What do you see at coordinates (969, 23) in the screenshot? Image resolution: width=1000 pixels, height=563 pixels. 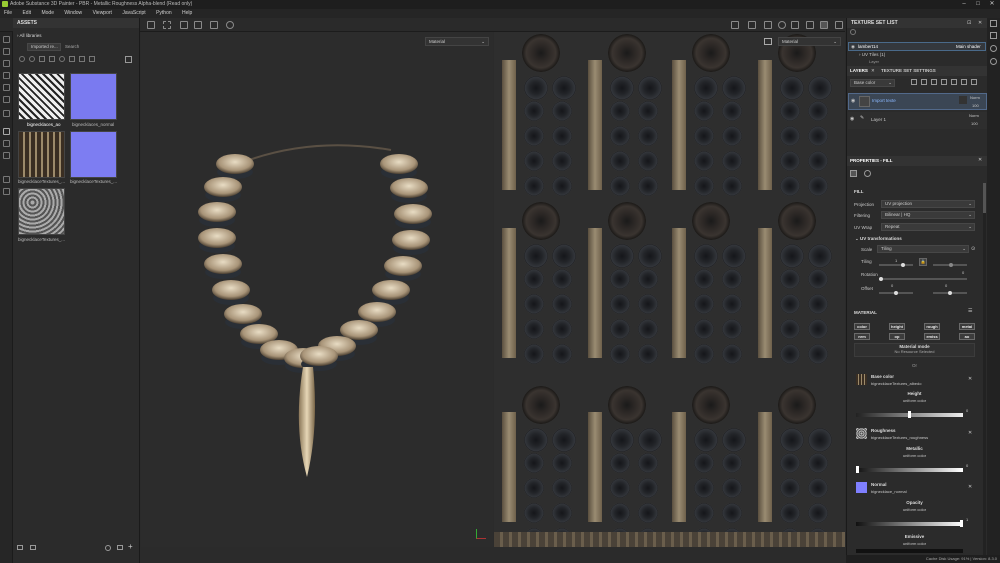 I see `texture-set-pin-icon: ⊡` at bounding box center [969, 23].